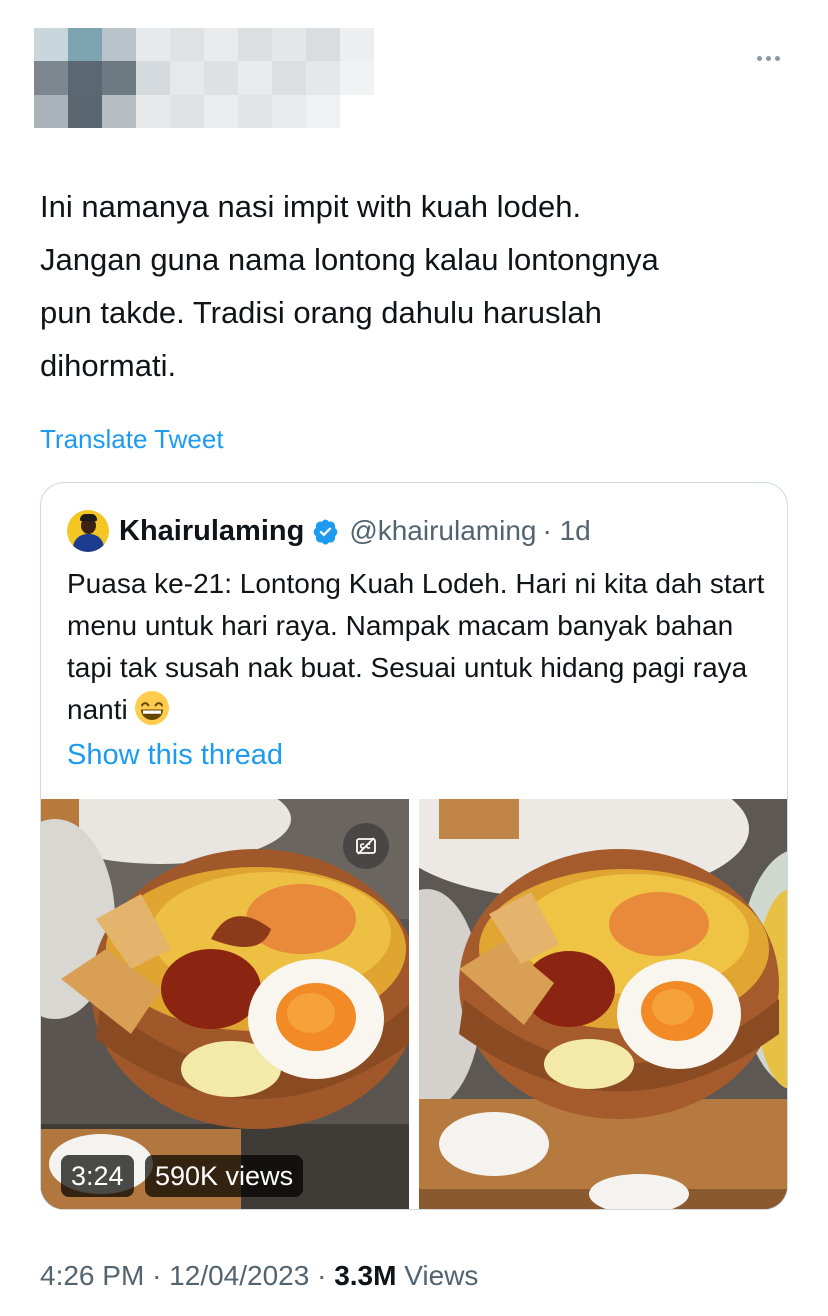  What do you see at coordinates (88, 531) in the screenshot?
I see `avatar` at bounding box center [88, 531].